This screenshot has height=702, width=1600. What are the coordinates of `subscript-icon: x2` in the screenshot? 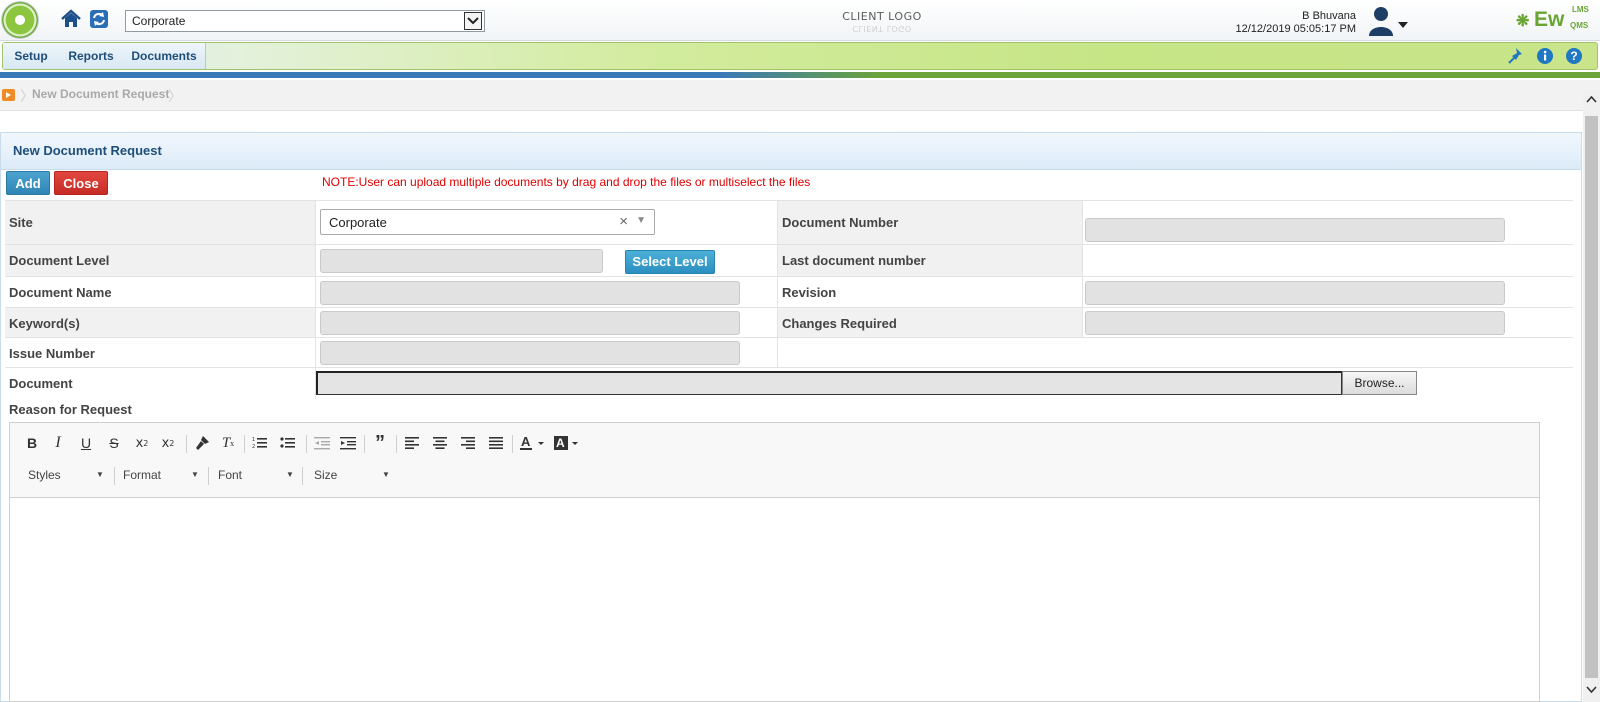 It's located at (142, 443).